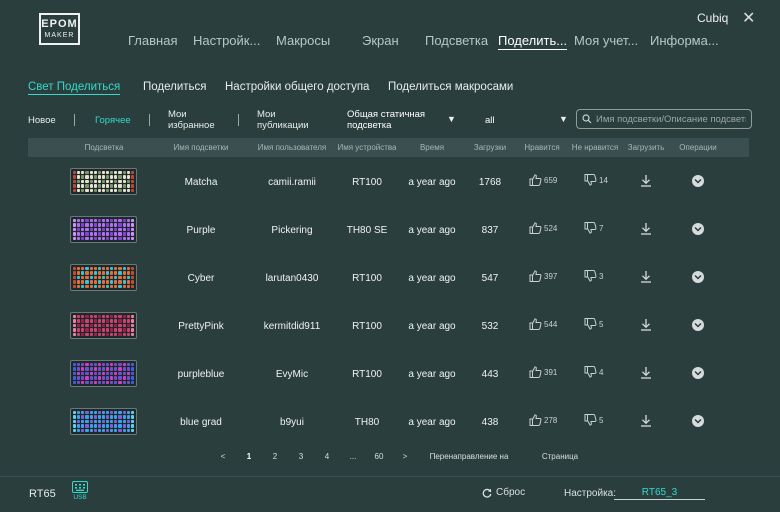 The image size is (780, 512). What do you see at coordinates (748, 18) in the screenshot?
I see `close-icon: ✕` at bounding box center [748, 18].